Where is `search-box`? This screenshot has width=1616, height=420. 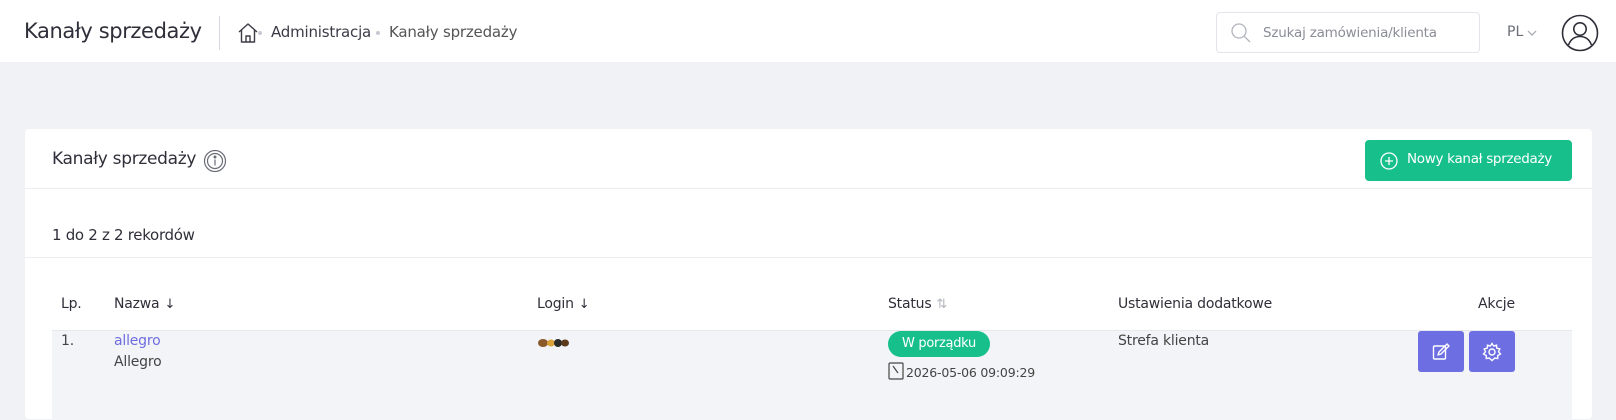
search-box is located at coordinates (1348, 32).